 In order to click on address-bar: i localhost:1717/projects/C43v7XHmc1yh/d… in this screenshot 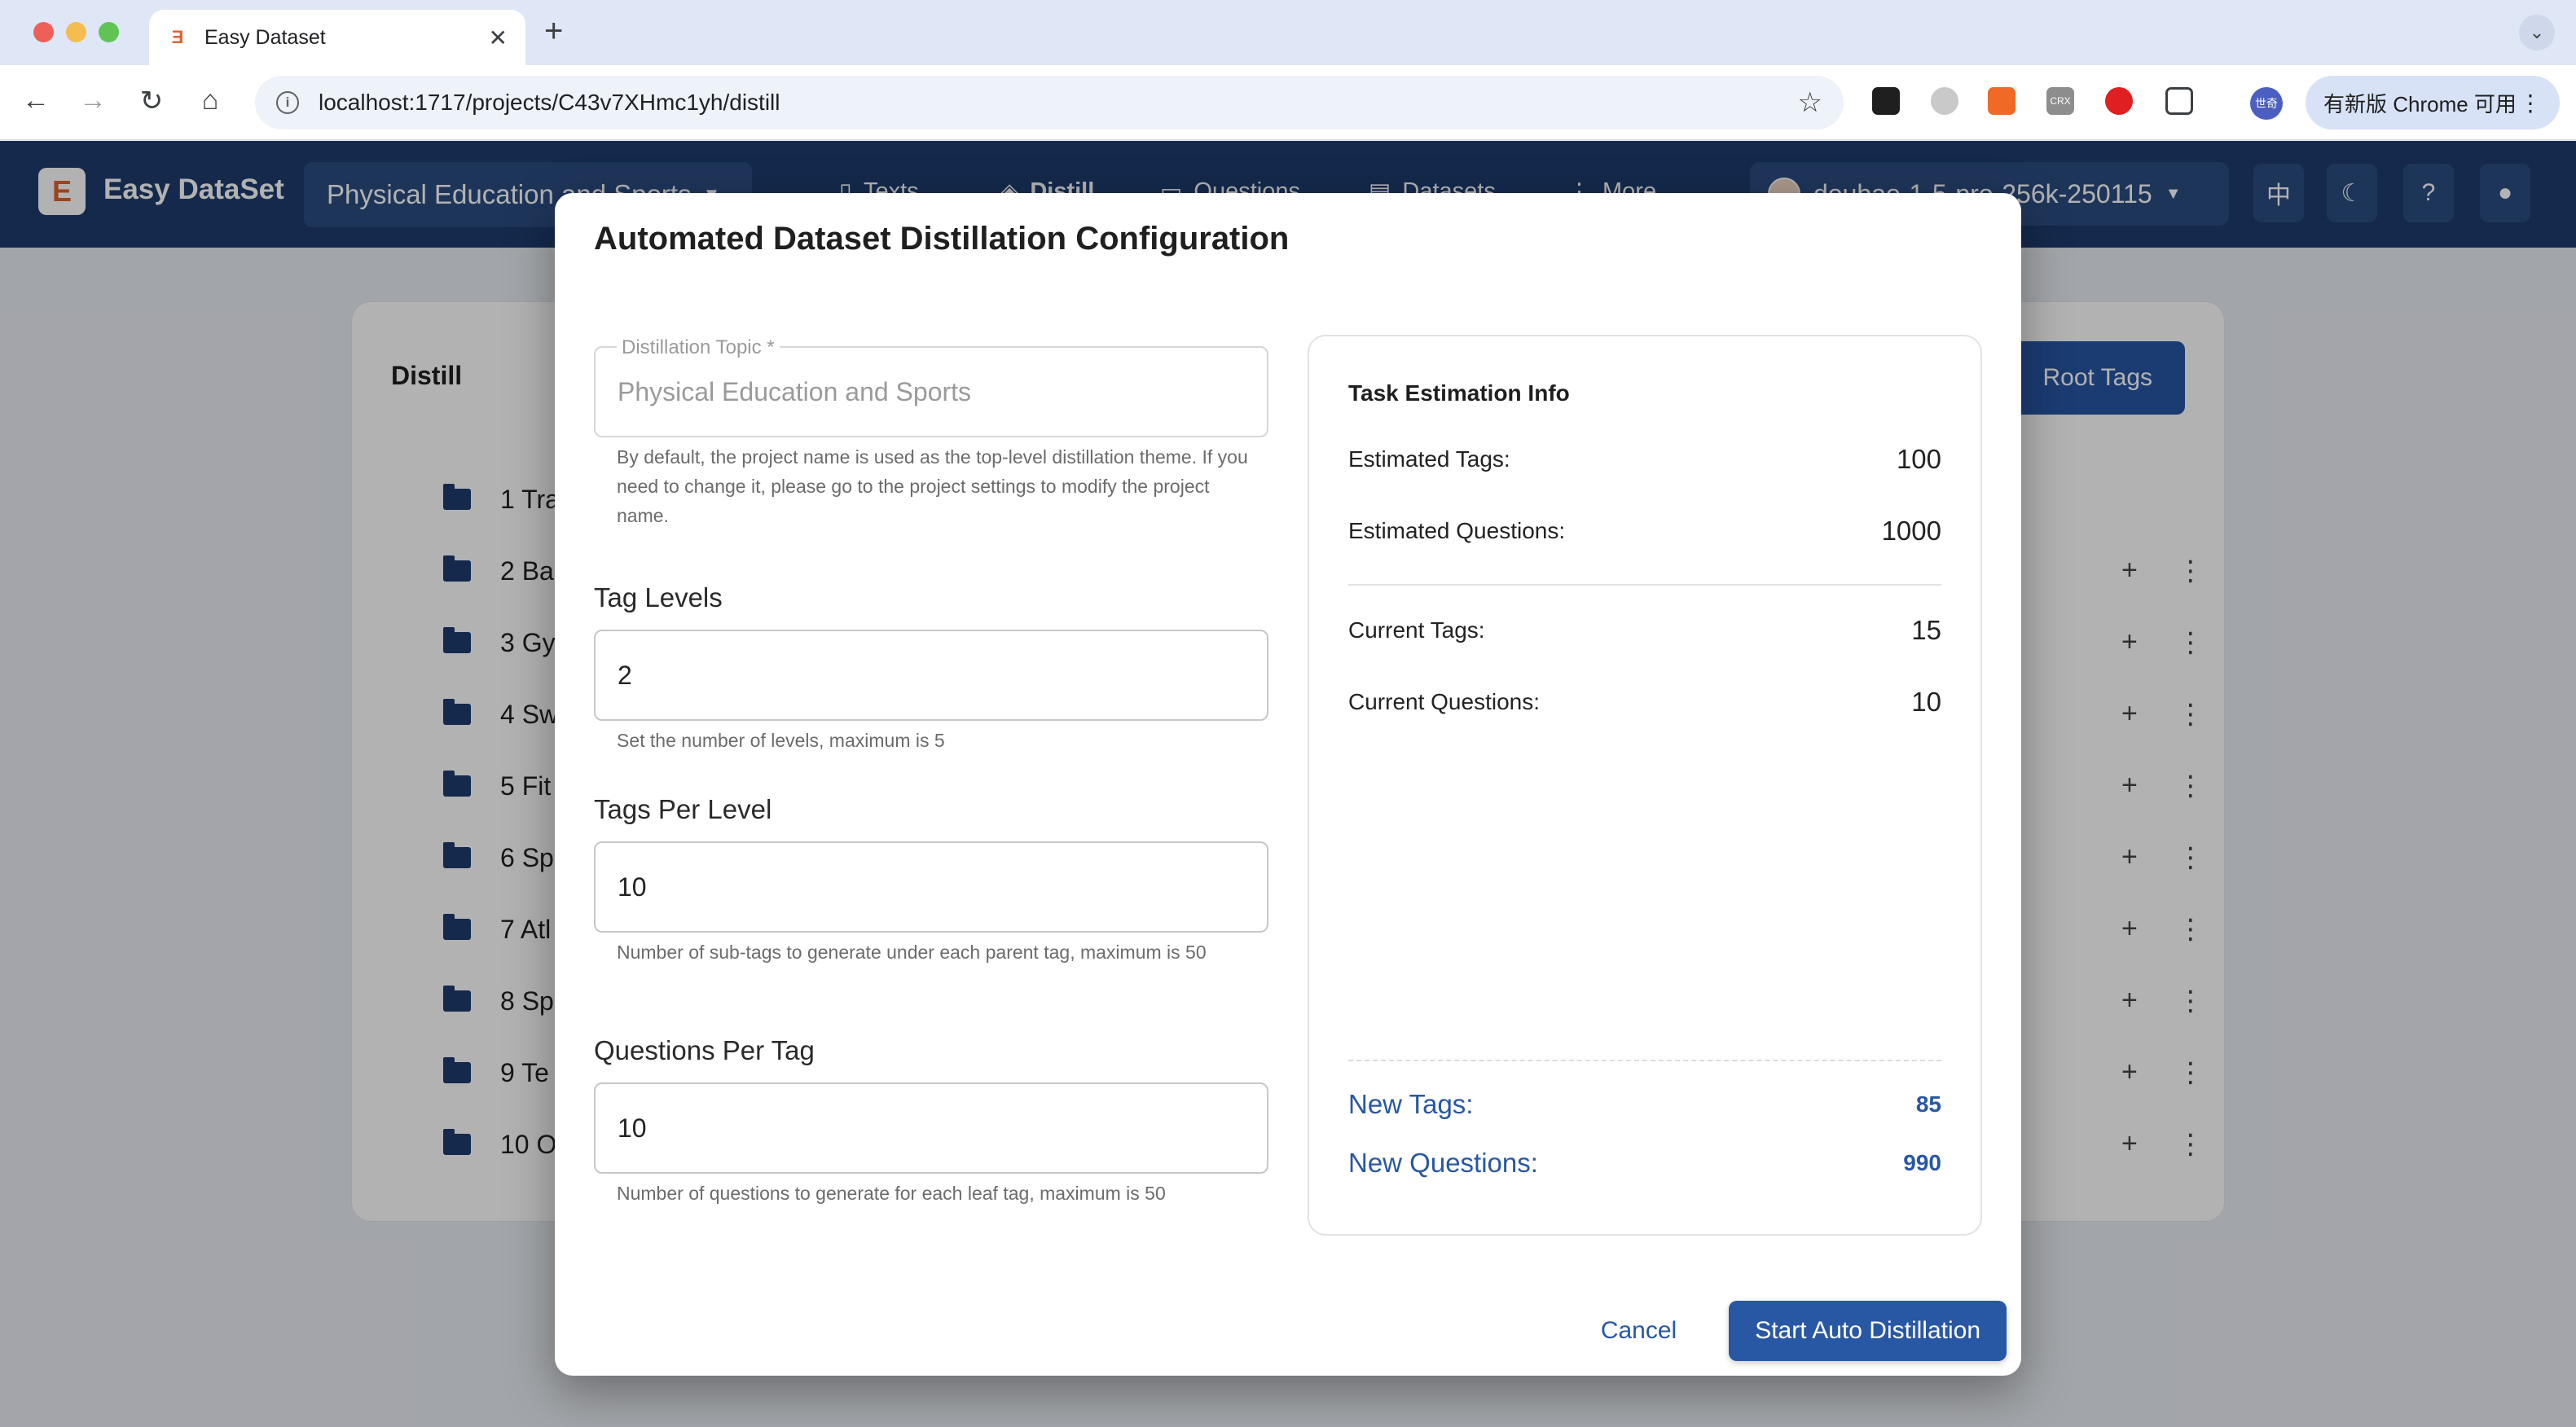, I will do `click(1049, 103)`.